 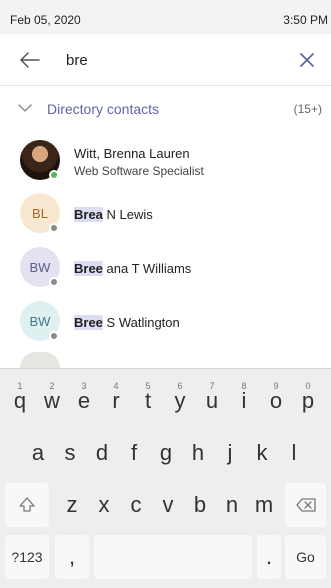 What do you see at coordinates (232, 505) in the screenshot?
I see `key-n: n` at bounding box center [232, 505].